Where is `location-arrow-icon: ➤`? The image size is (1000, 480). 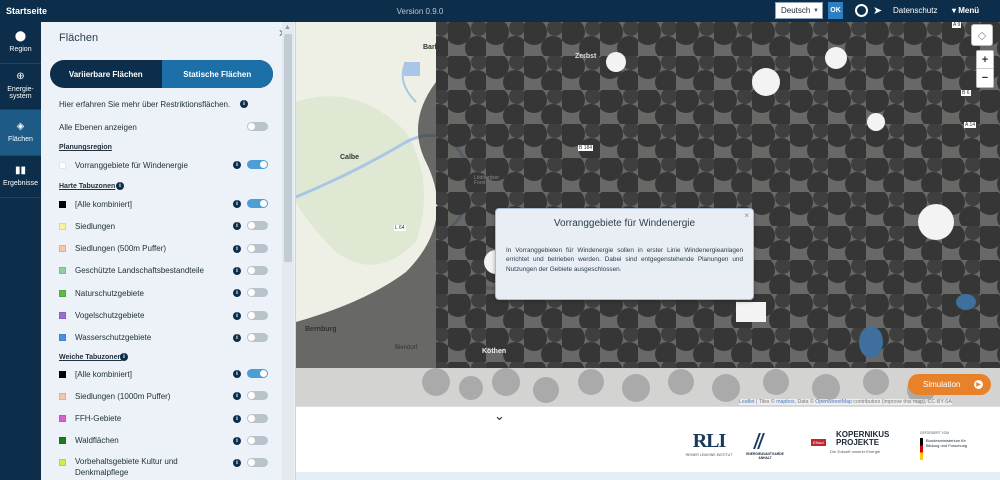
location-arrow-icon: ➤ is located at coordinates (877, 10).